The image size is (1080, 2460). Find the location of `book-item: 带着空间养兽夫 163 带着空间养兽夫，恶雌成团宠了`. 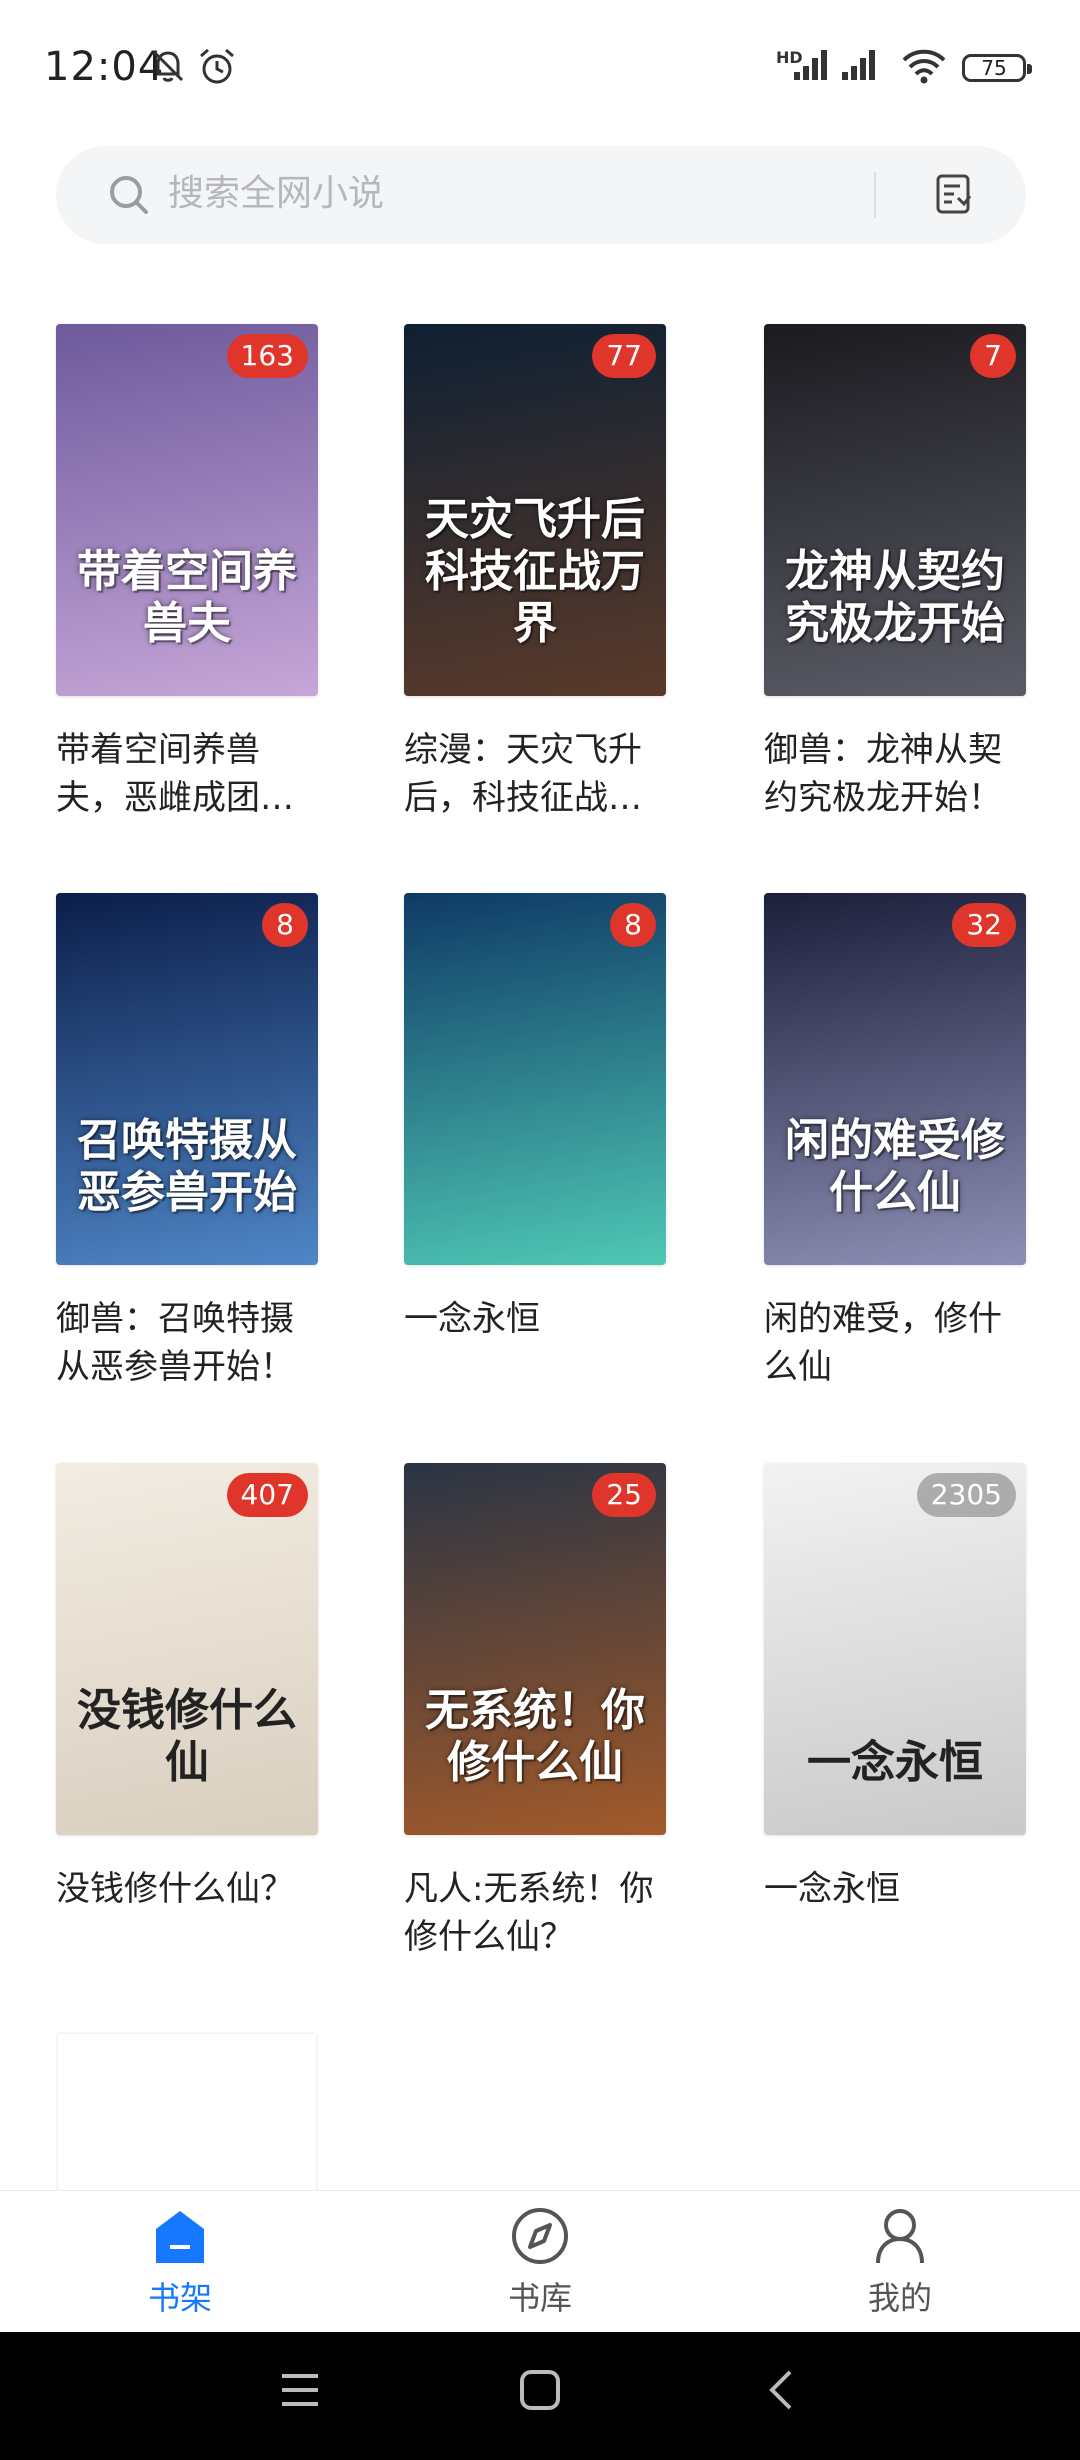

book-item: 带着空间养兽夫 163 带着空间养兽夫，恶雌成团宠了 is located at coordinates (187, 573).